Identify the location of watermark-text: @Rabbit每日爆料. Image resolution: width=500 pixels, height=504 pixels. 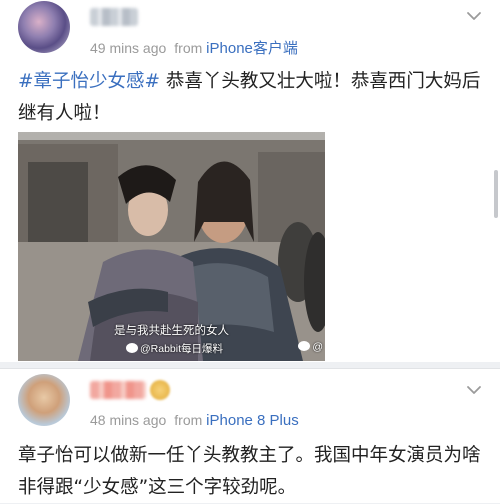
(182, 349).